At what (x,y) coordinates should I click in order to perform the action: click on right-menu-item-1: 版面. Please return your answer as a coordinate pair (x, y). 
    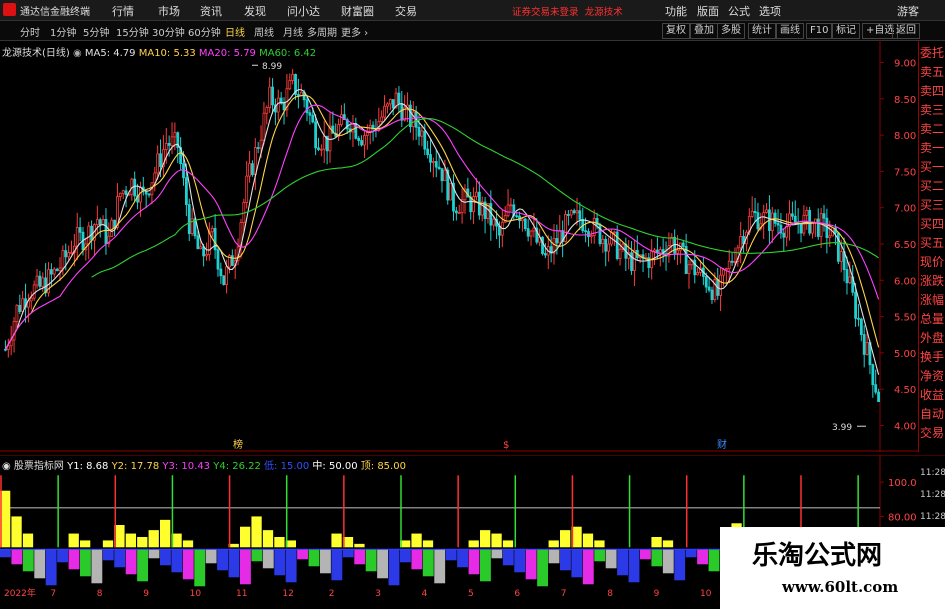
    Looking at the image, I should click on (708, 11).